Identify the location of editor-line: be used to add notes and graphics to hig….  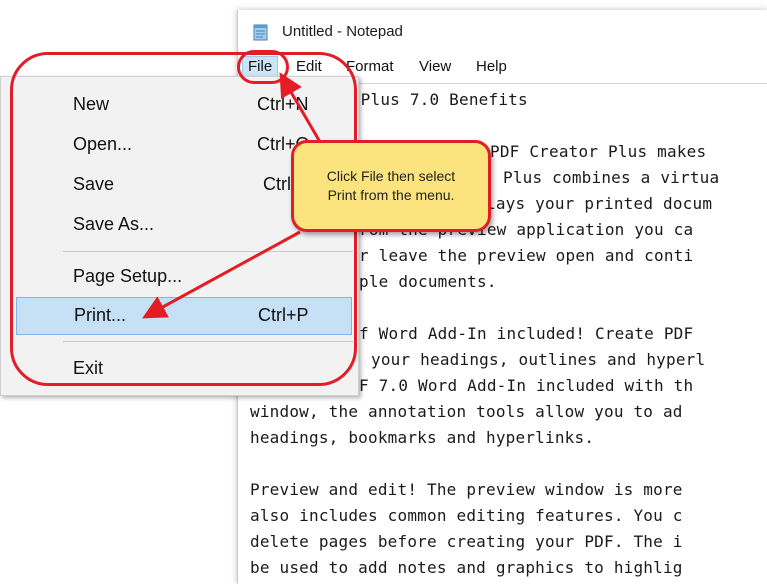
(466, 567).